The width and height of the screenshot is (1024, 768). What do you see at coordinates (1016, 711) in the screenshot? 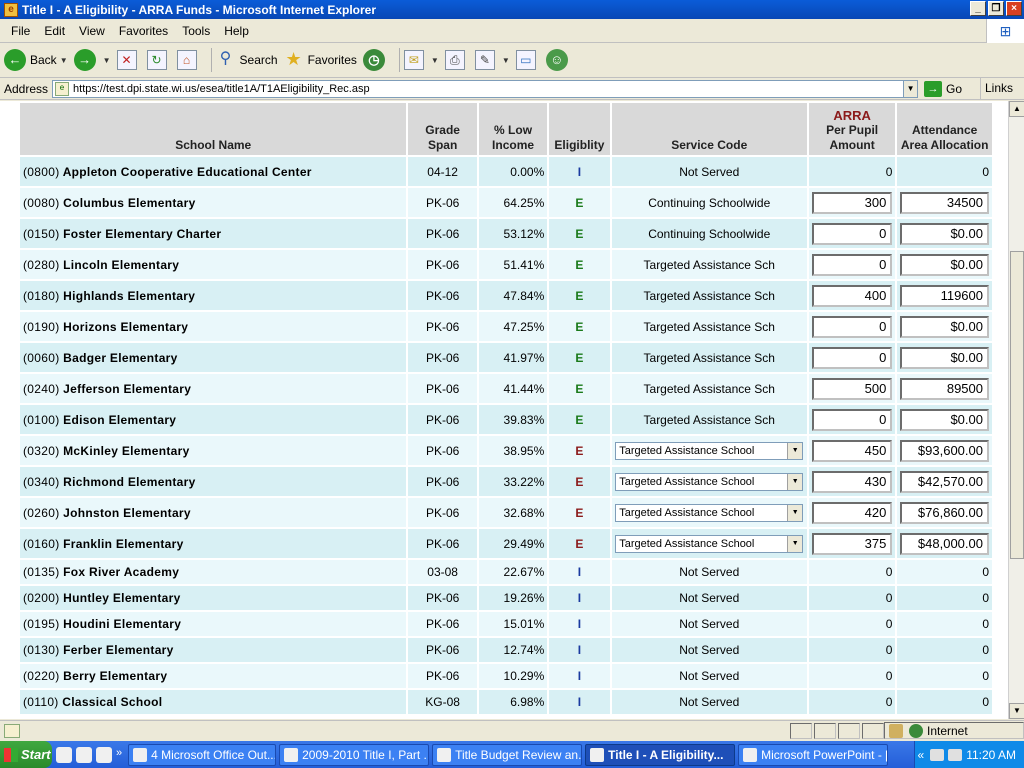
I see `scroll-down-icon: ▼` at bounding box center [1016, 711].